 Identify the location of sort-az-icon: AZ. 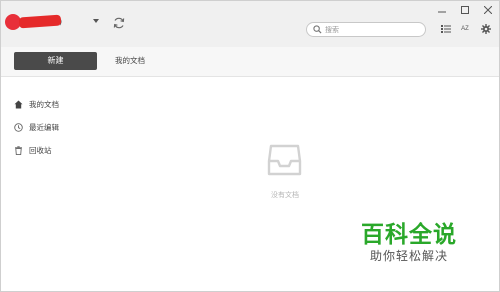
(465, 29).